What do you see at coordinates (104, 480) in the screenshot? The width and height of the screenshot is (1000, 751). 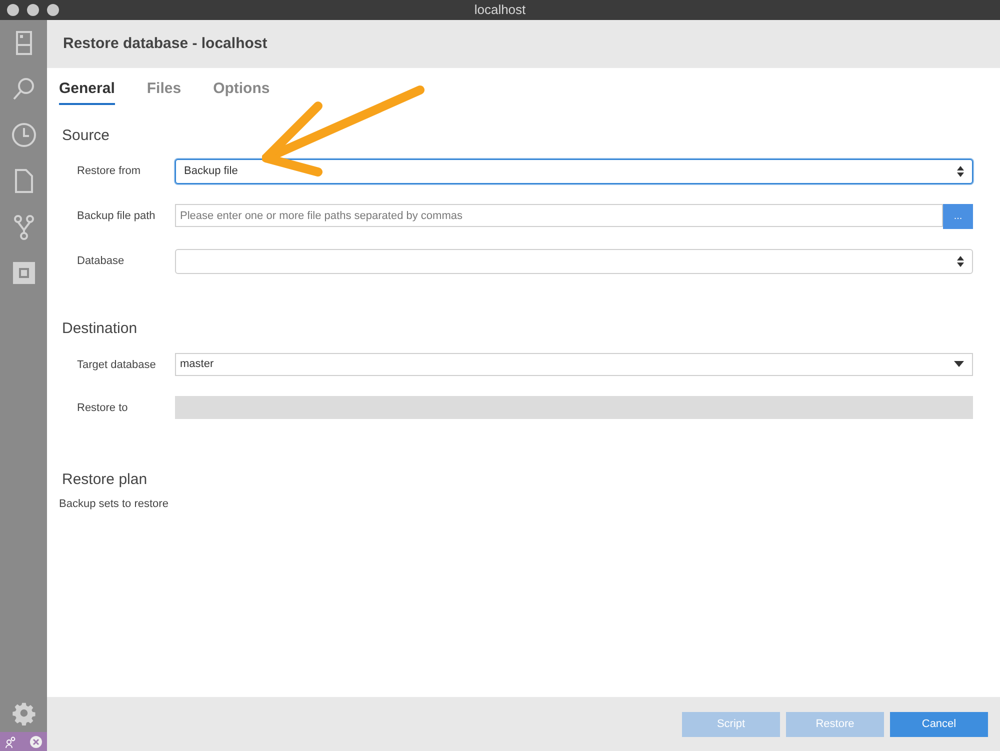 I see `section-heading: Restore plan` at bounding box center [104, 480].